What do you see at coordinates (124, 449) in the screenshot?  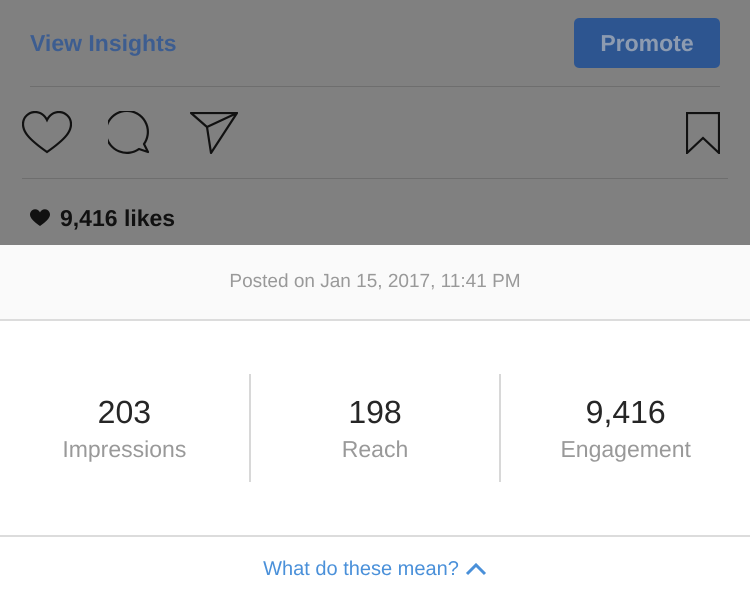 I see `stat-label: Impressions` at bounding box center [124, 449].